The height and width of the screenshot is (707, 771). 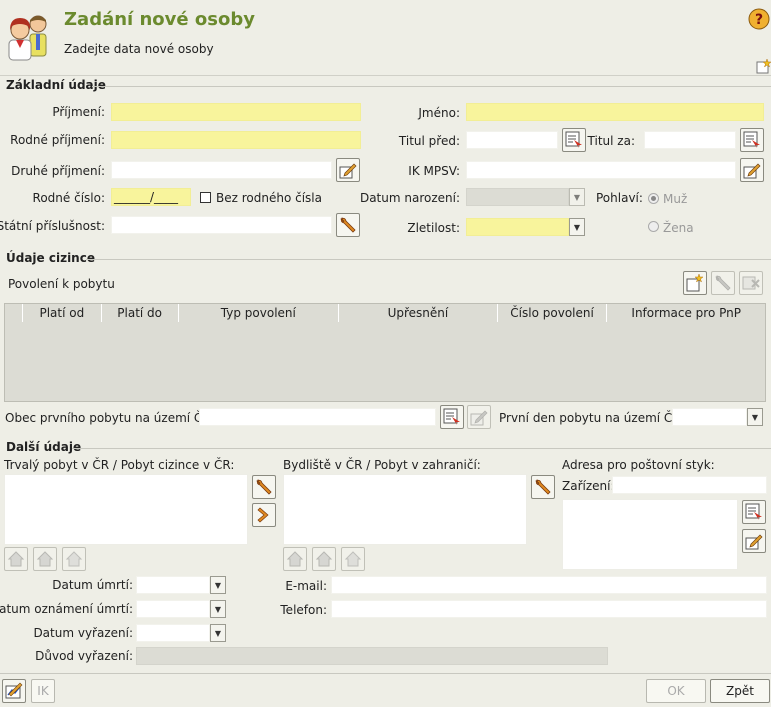 What do you see at coordinates (30, 36) in the screenshot?
I see `persons-icon` at bounding box center [30, 36].